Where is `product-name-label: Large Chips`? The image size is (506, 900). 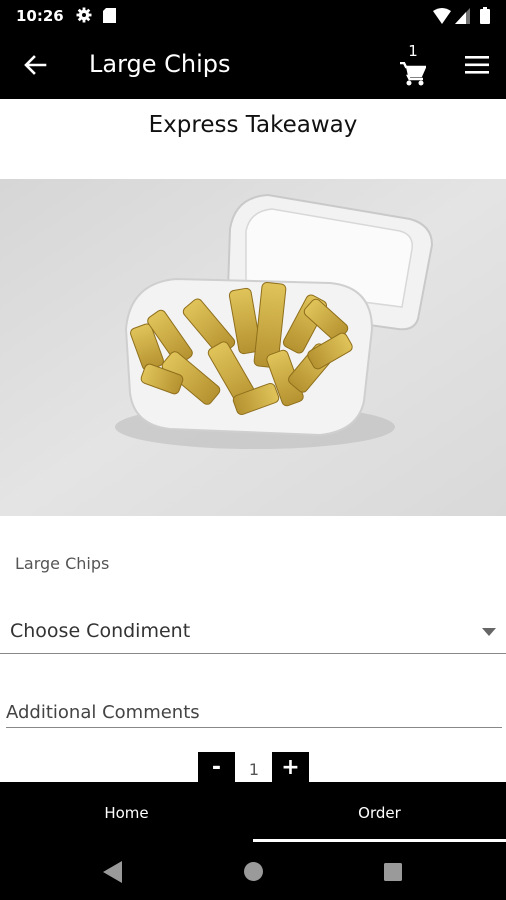 product-name-label: Large Chips is located at coordinates (62, 563).